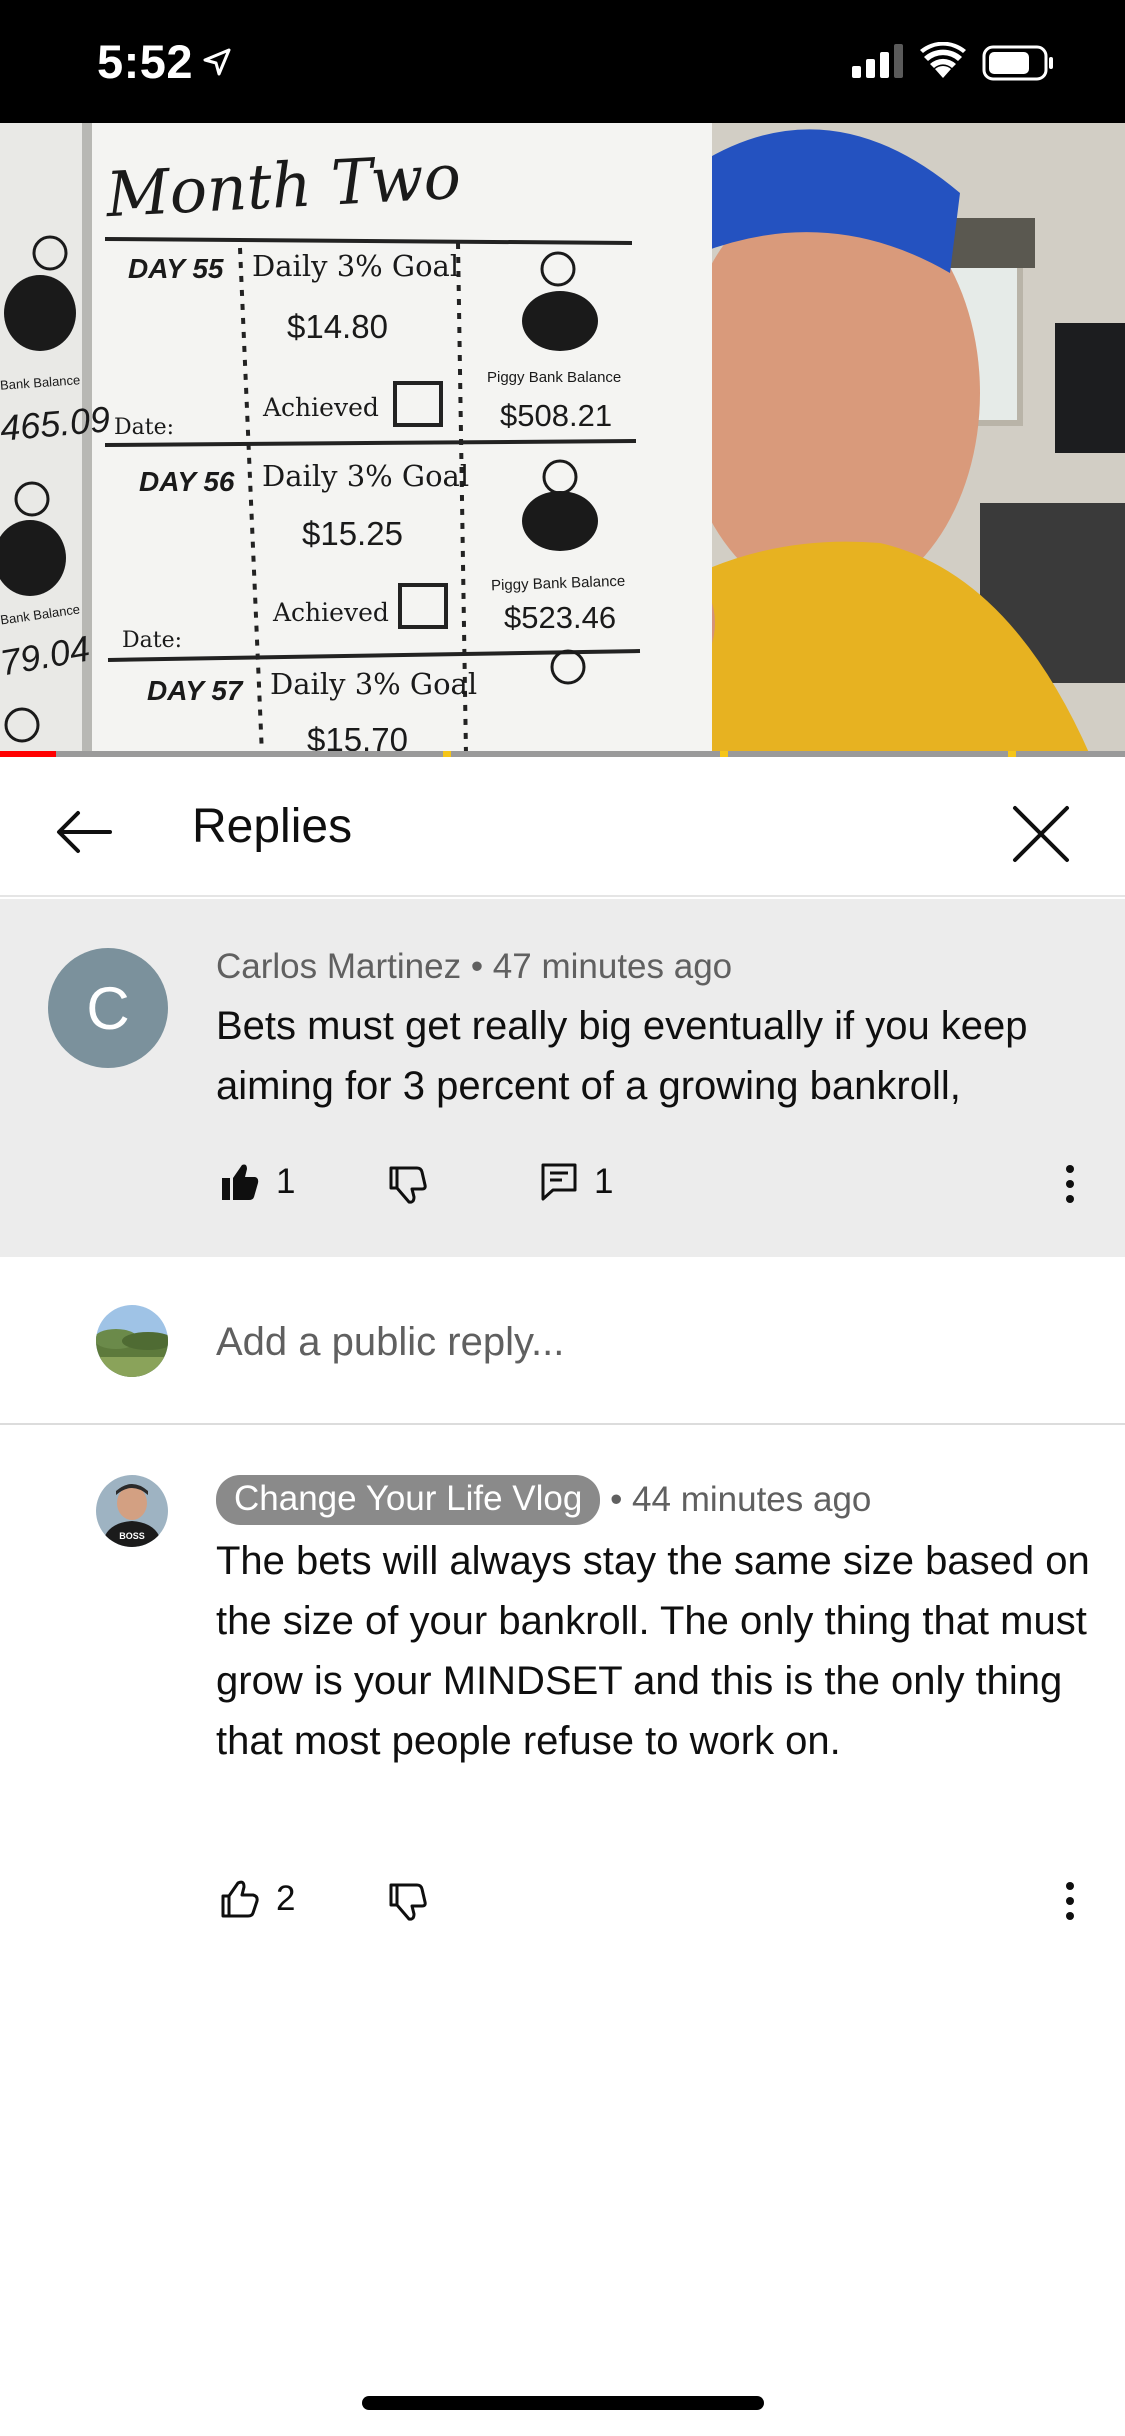  I want to click on video-goal-label-57: Daily 3% Goal, so click(374, 684).